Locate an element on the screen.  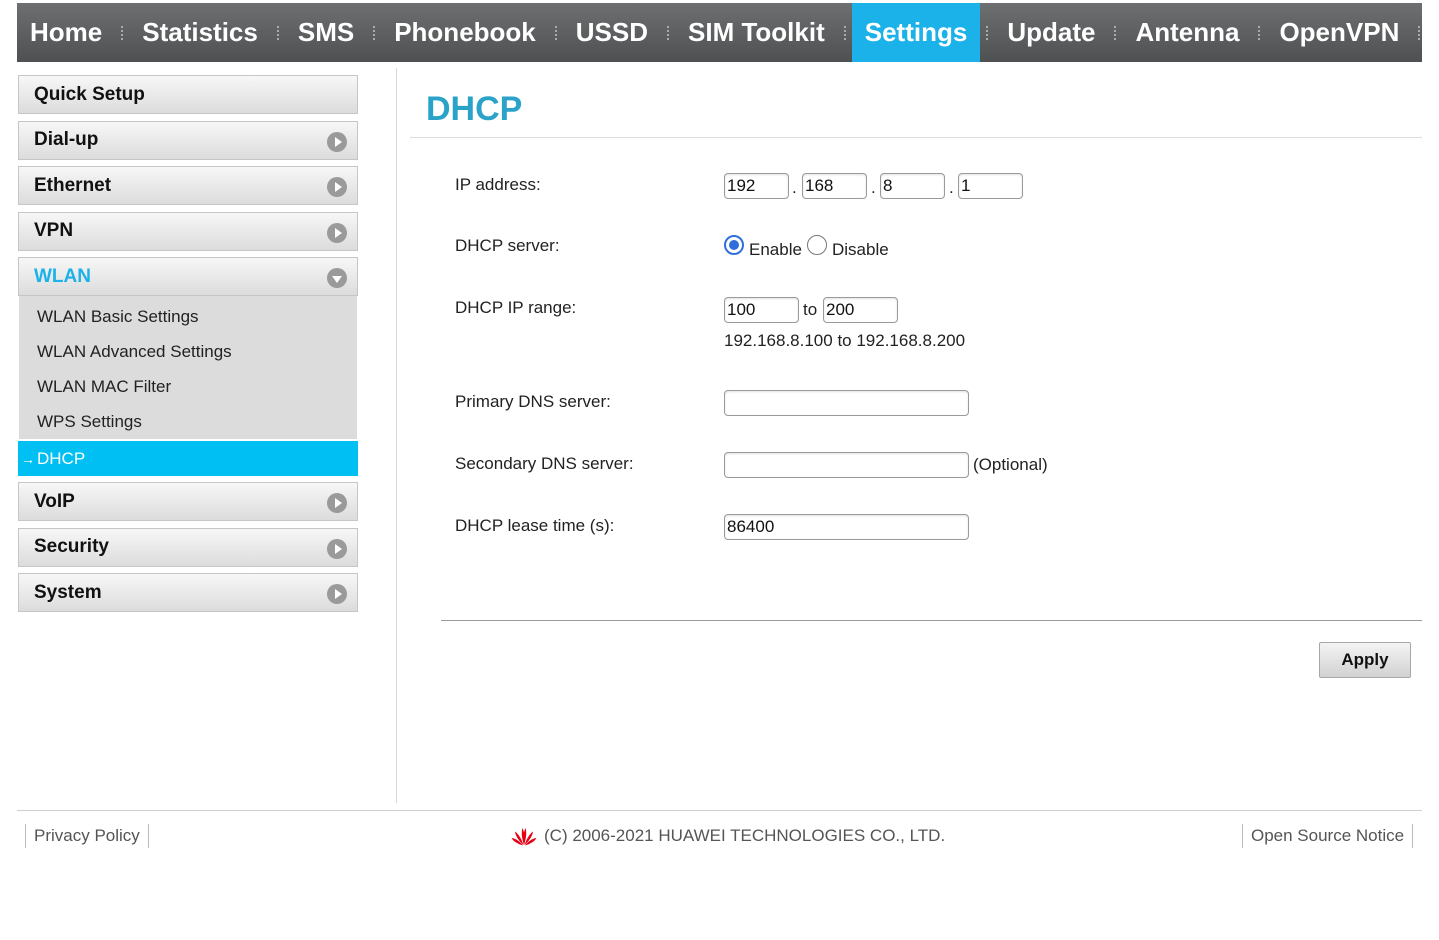
sidebar-item-security: Security is located at coordinates (188, 547).